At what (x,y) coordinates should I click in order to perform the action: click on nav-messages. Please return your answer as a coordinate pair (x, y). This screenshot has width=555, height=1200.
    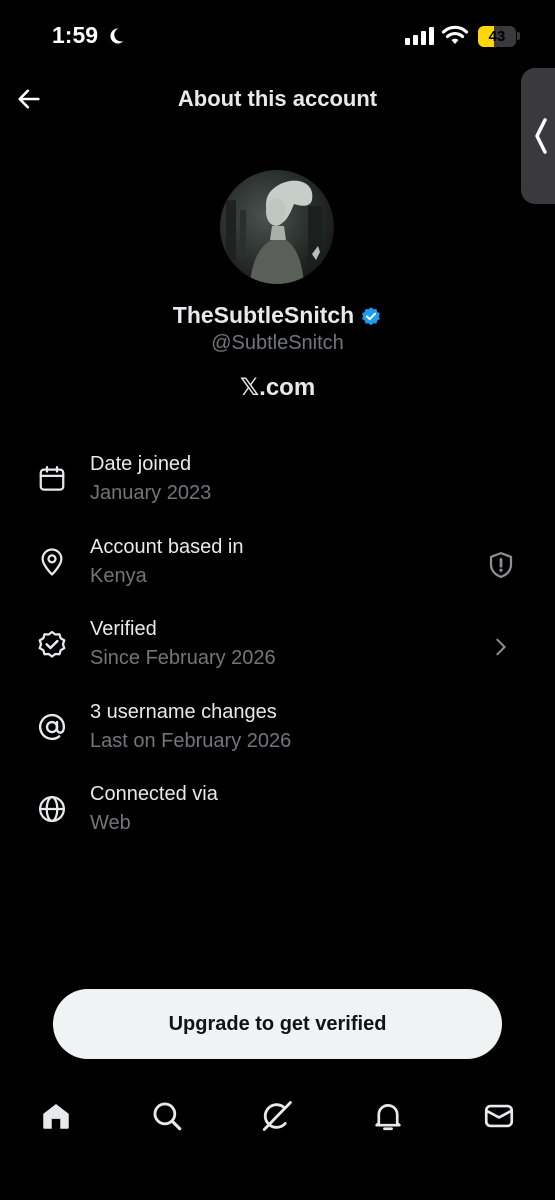
    Looking at the image, I should click on (499, 1116).